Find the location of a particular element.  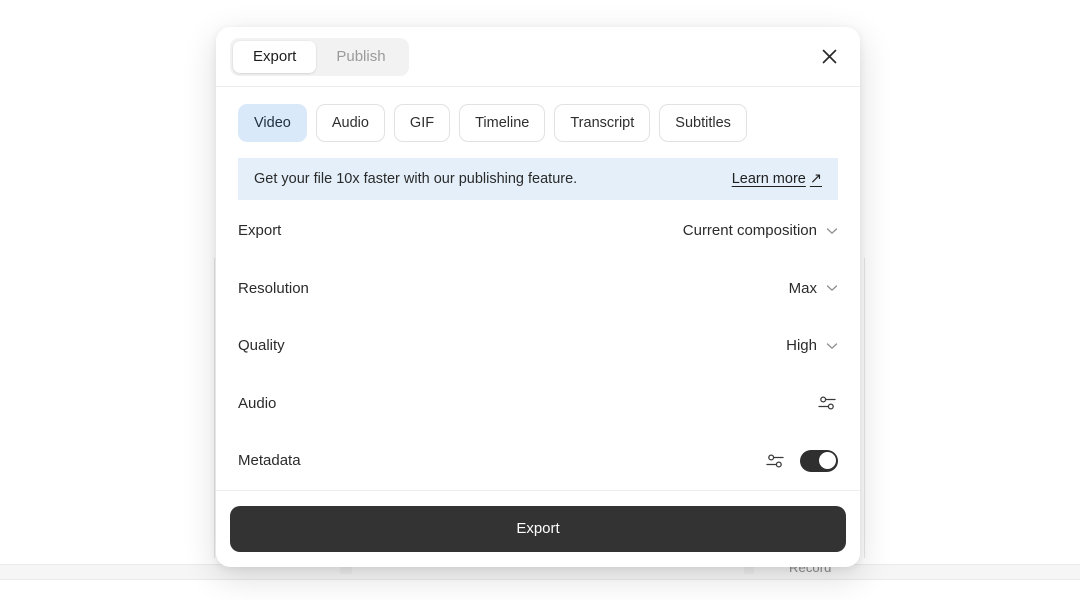

setting-control-quality: High is located at coordinates (812, 345).